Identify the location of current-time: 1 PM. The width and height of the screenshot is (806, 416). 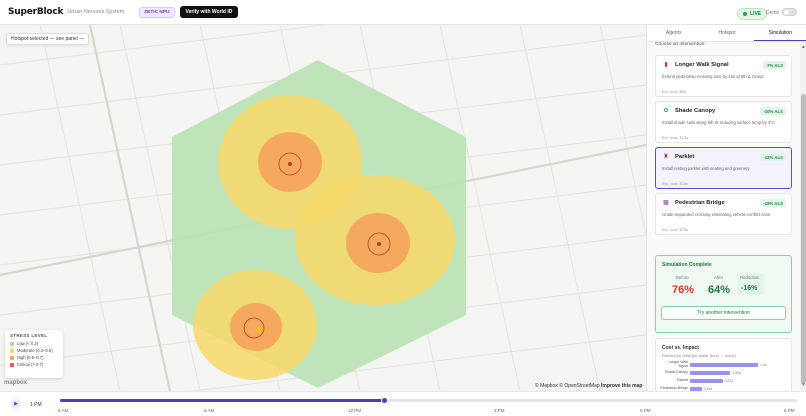
(36, 405).